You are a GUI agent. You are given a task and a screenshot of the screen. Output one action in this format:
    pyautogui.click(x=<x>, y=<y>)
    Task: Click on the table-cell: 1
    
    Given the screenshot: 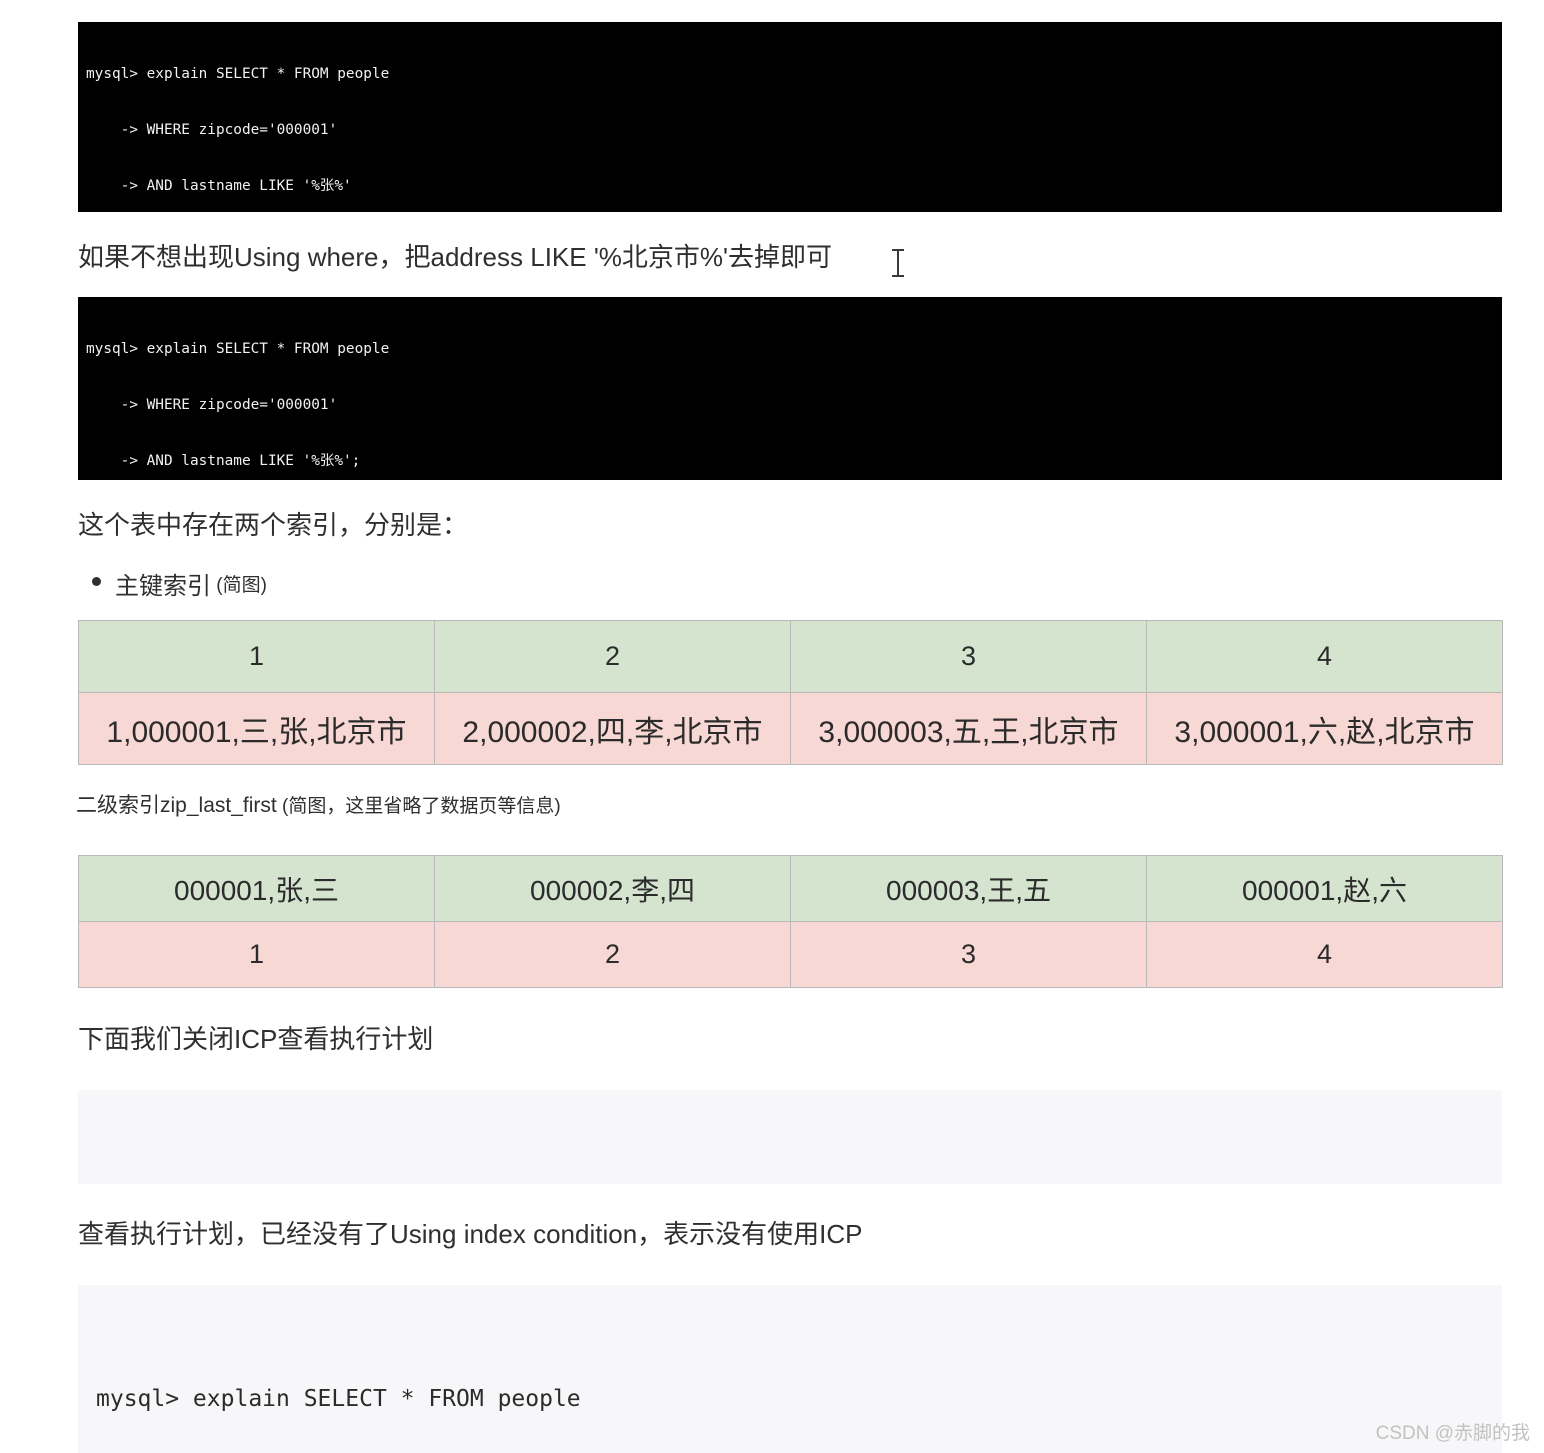 What is the action you would take?
    pyautogui.click(x=256, y=954)
    